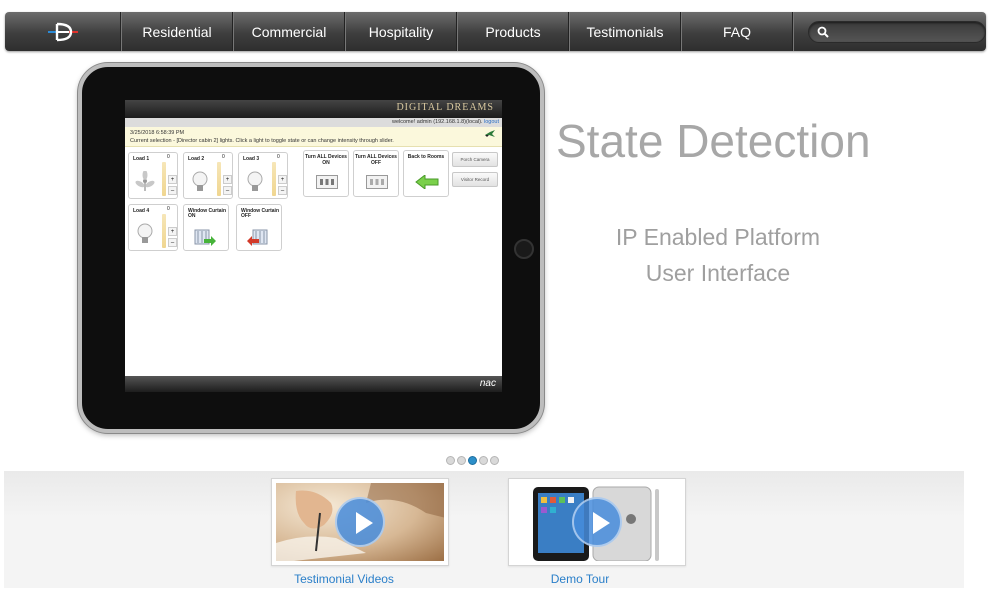  Describe the element at coordinates (207, 213) in the screenshot. I see `curtain-label: Window Curtain ON` at that location.